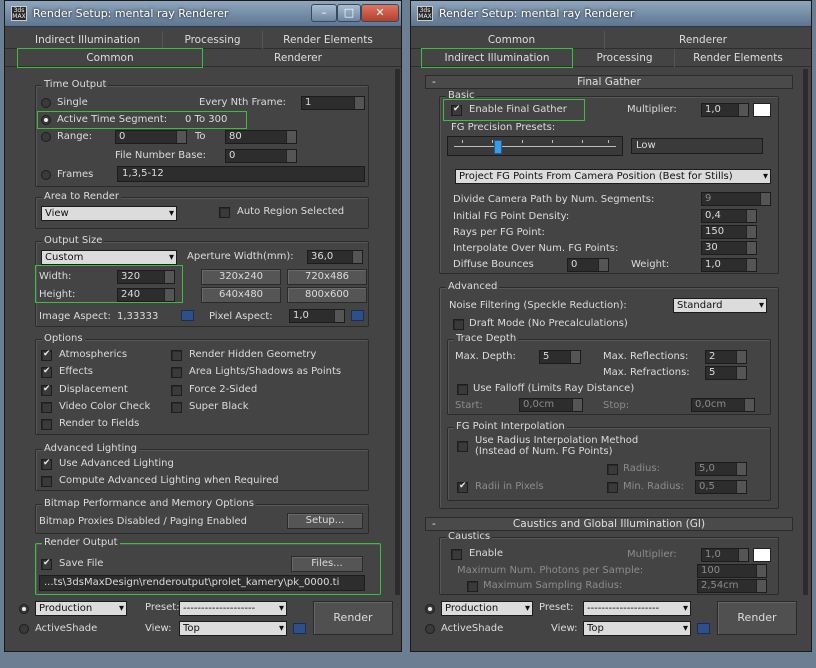  What do you see at coordinates (241, 295) in the screenshot?
I see `preset-640x480-button: 640x480` at bounding box center [241, 295].